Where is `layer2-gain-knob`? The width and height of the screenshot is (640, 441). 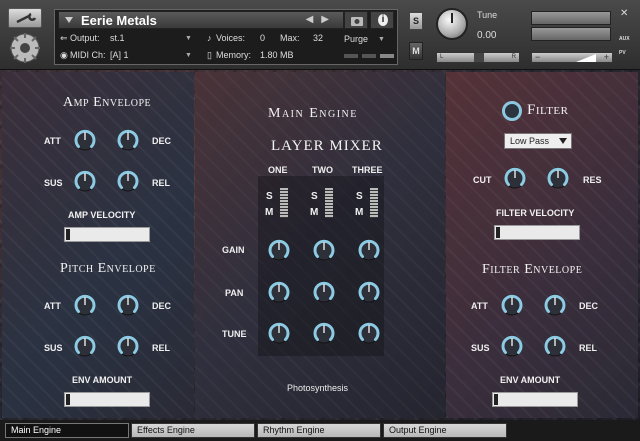
layer2-gain-knob is located at coordinates (324, 250).